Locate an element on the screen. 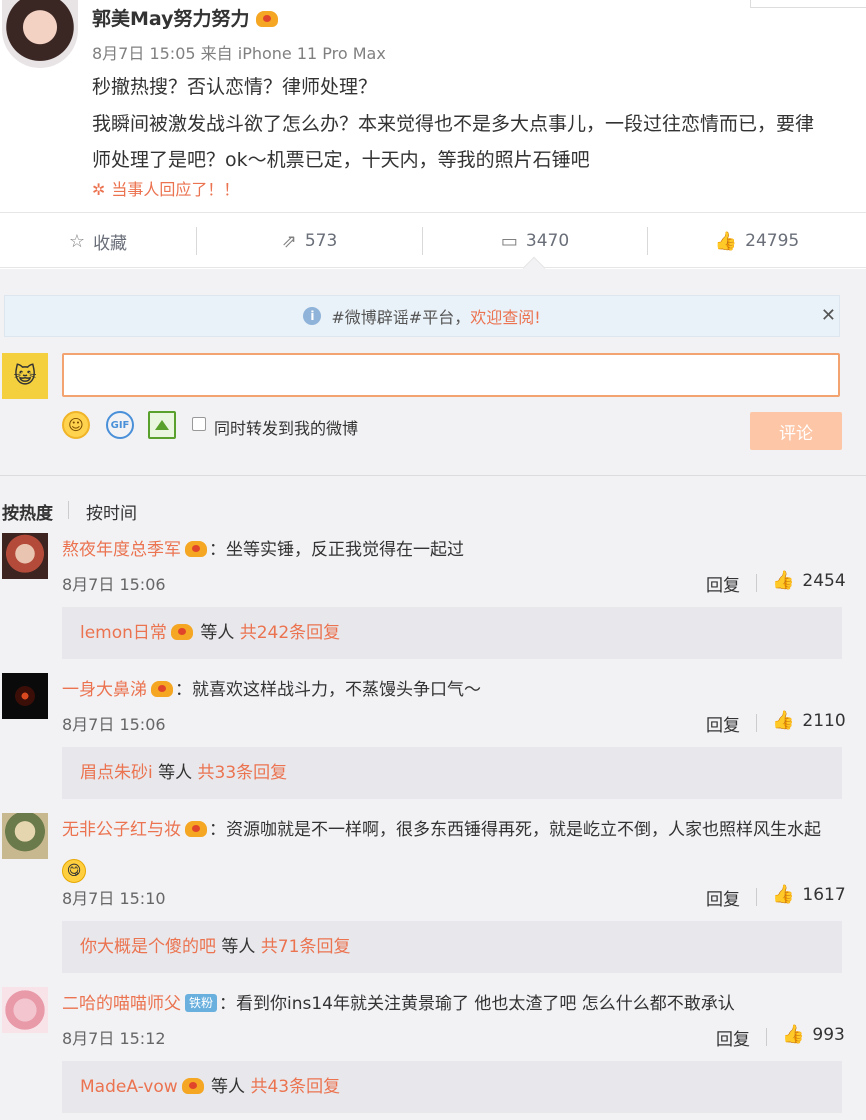  comment-text: ：就喜欢这样战斗力，不蒸馒头争口气～ is located at coordinates (328, 690).